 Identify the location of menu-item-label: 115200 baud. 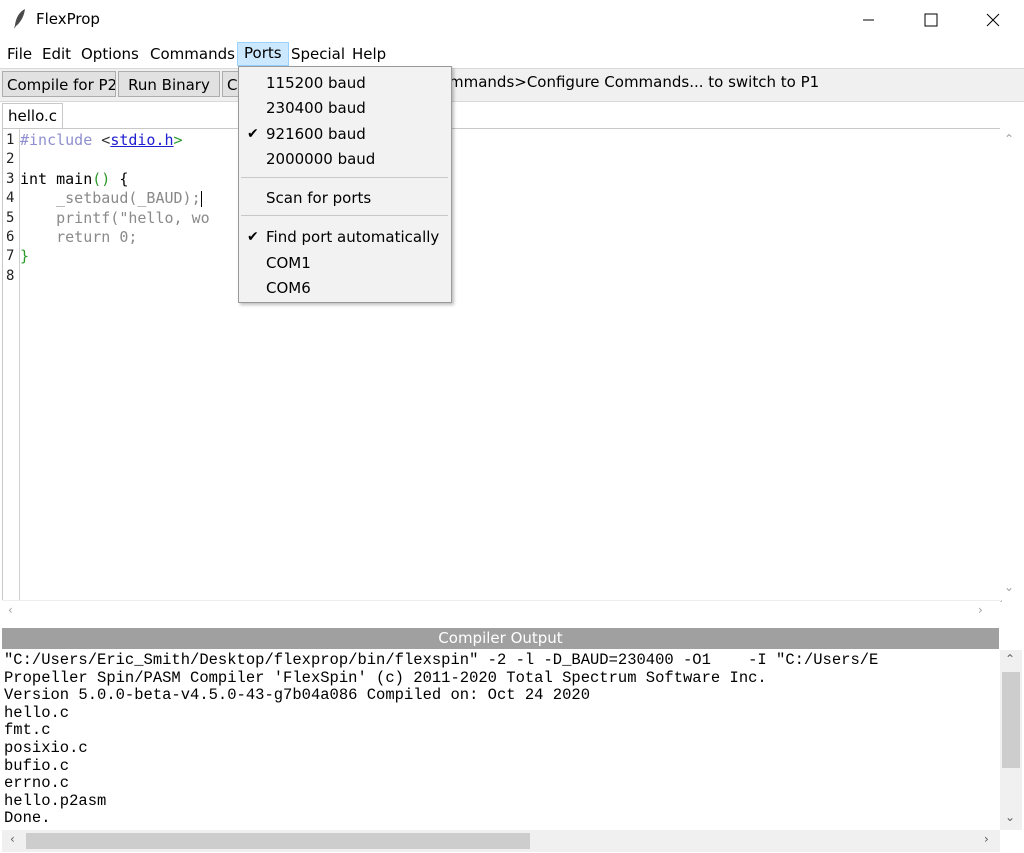
(316, 83).